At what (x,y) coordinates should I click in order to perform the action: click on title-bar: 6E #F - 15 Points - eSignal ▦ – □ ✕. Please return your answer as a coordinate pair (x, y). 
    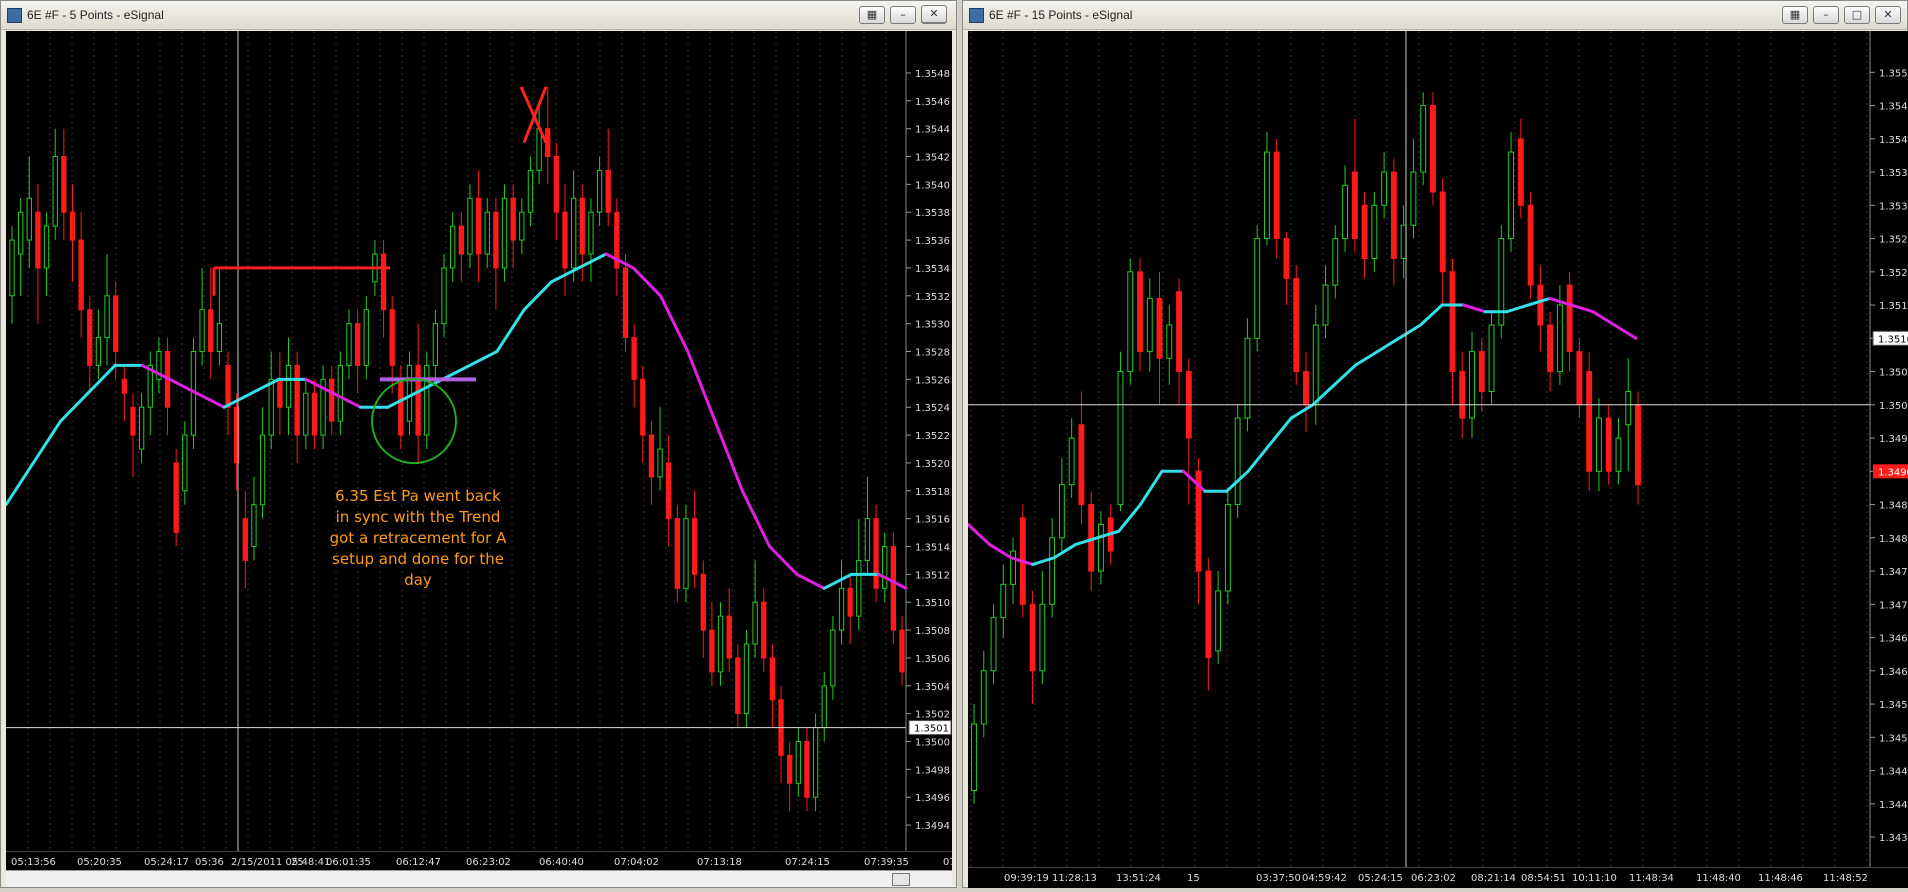
    Looking at the image, I should click on (1435, 15).